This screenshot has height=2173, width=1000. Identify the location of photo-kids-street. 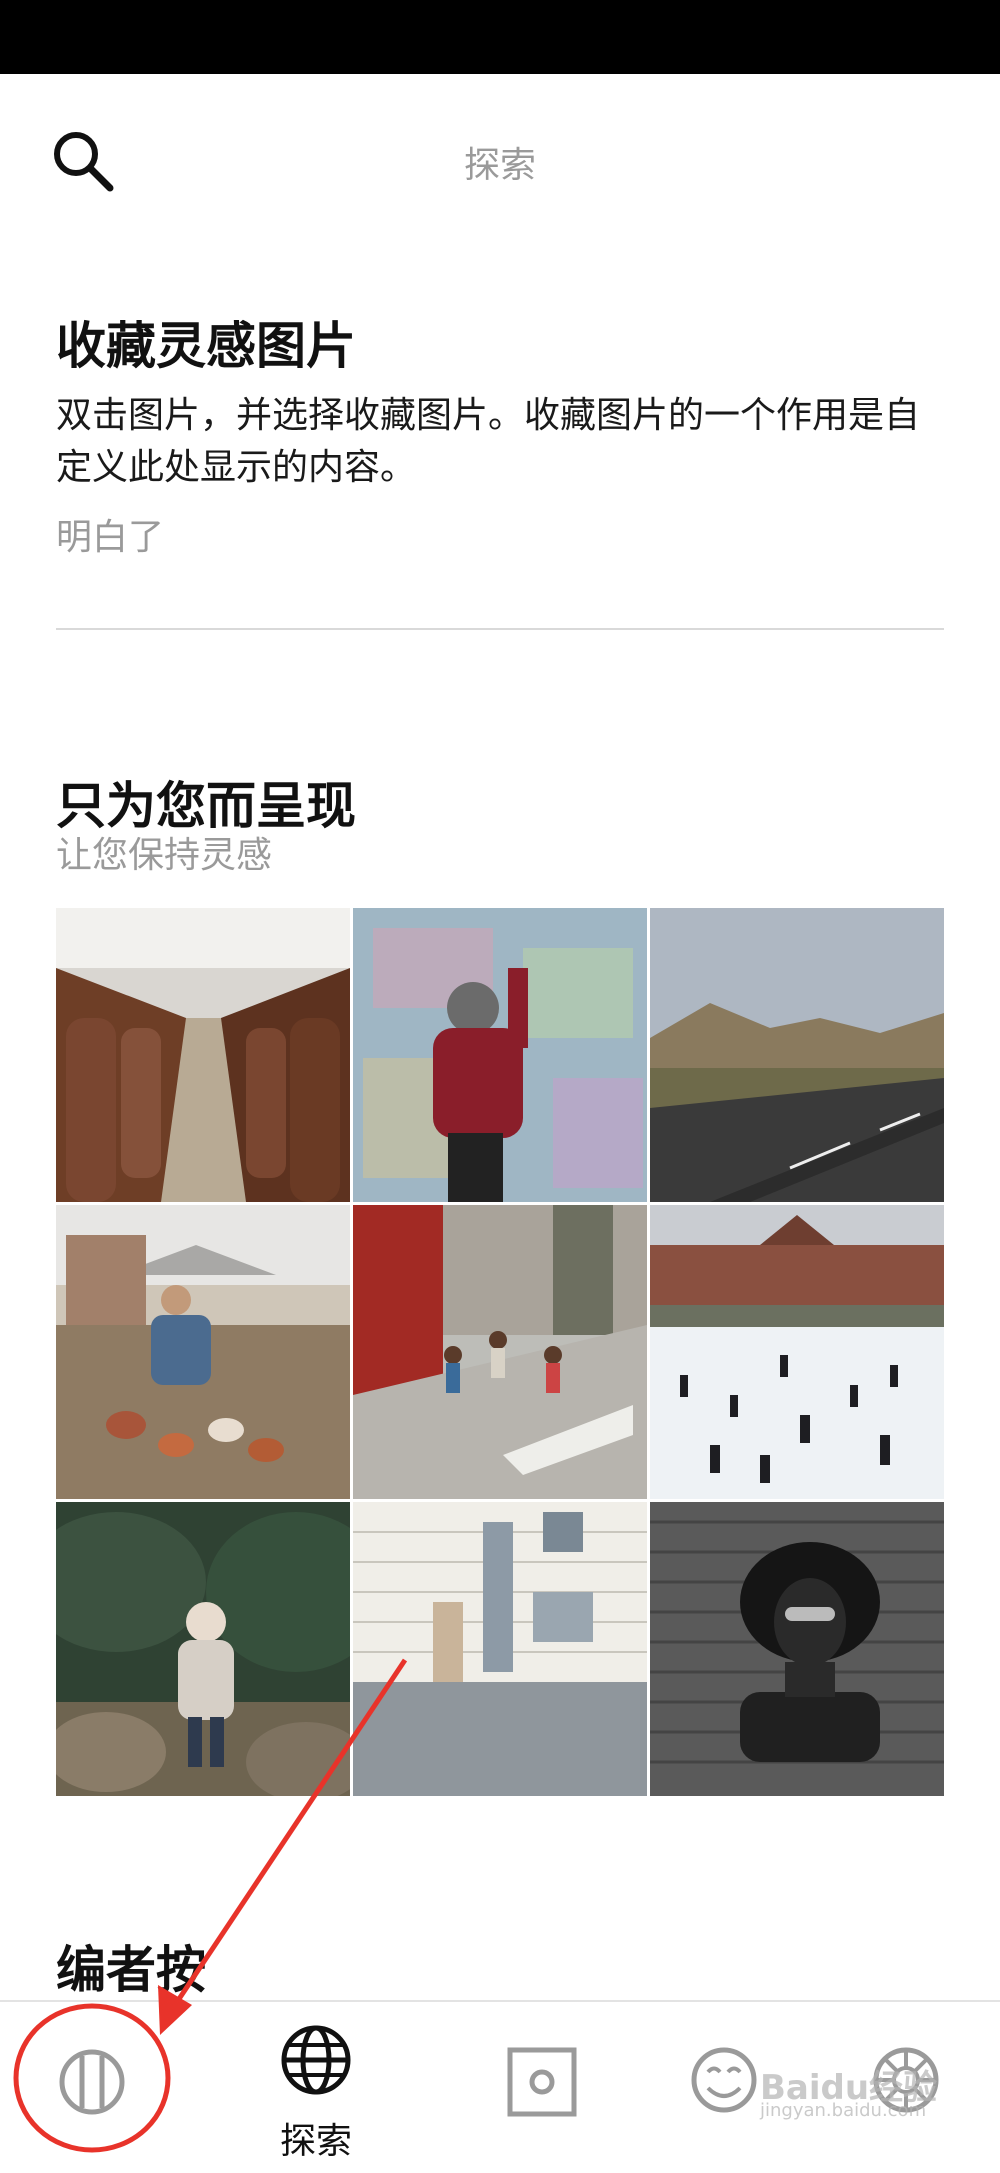
(500, 1352).